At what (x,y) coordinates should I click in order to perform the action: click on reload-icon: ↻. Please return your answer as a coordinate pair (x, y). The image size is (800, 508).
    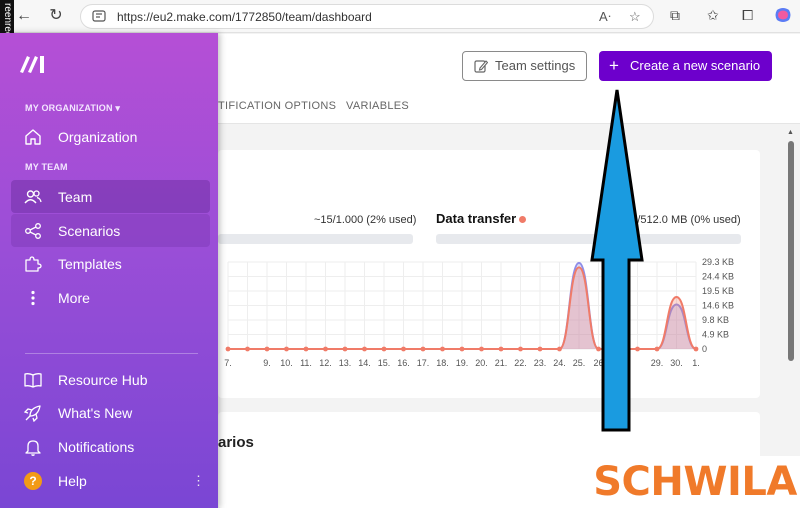
    Looking at the image, I should click on (56, 16).